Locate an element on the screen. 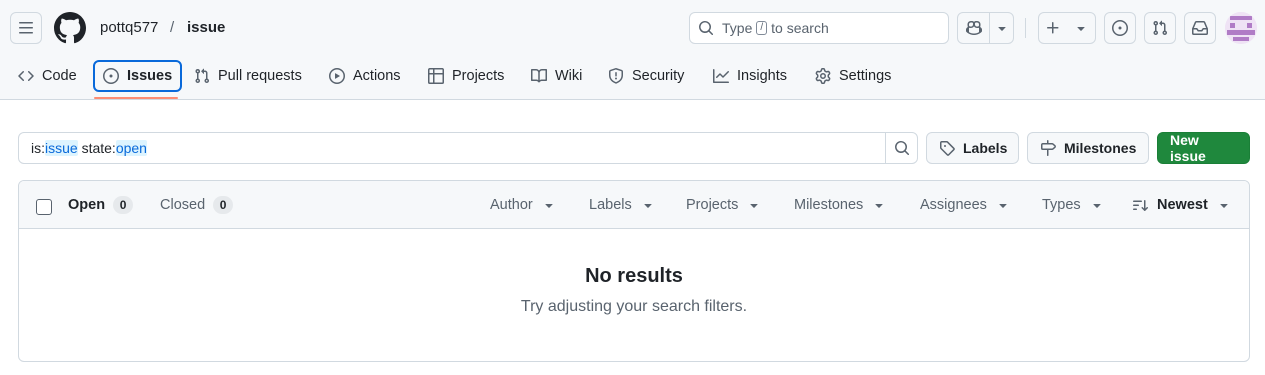 The width and height of the screenshot is (1265, 375). open-label: Open is located at coordinates (87, 205).